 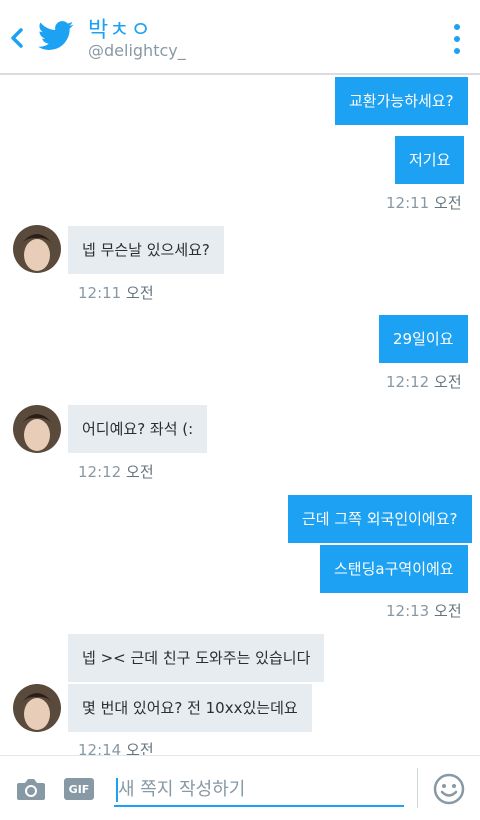 I want to click on message-bubble-incoming: 어디예요? 좌석 (:, so click(x=138, y=429).